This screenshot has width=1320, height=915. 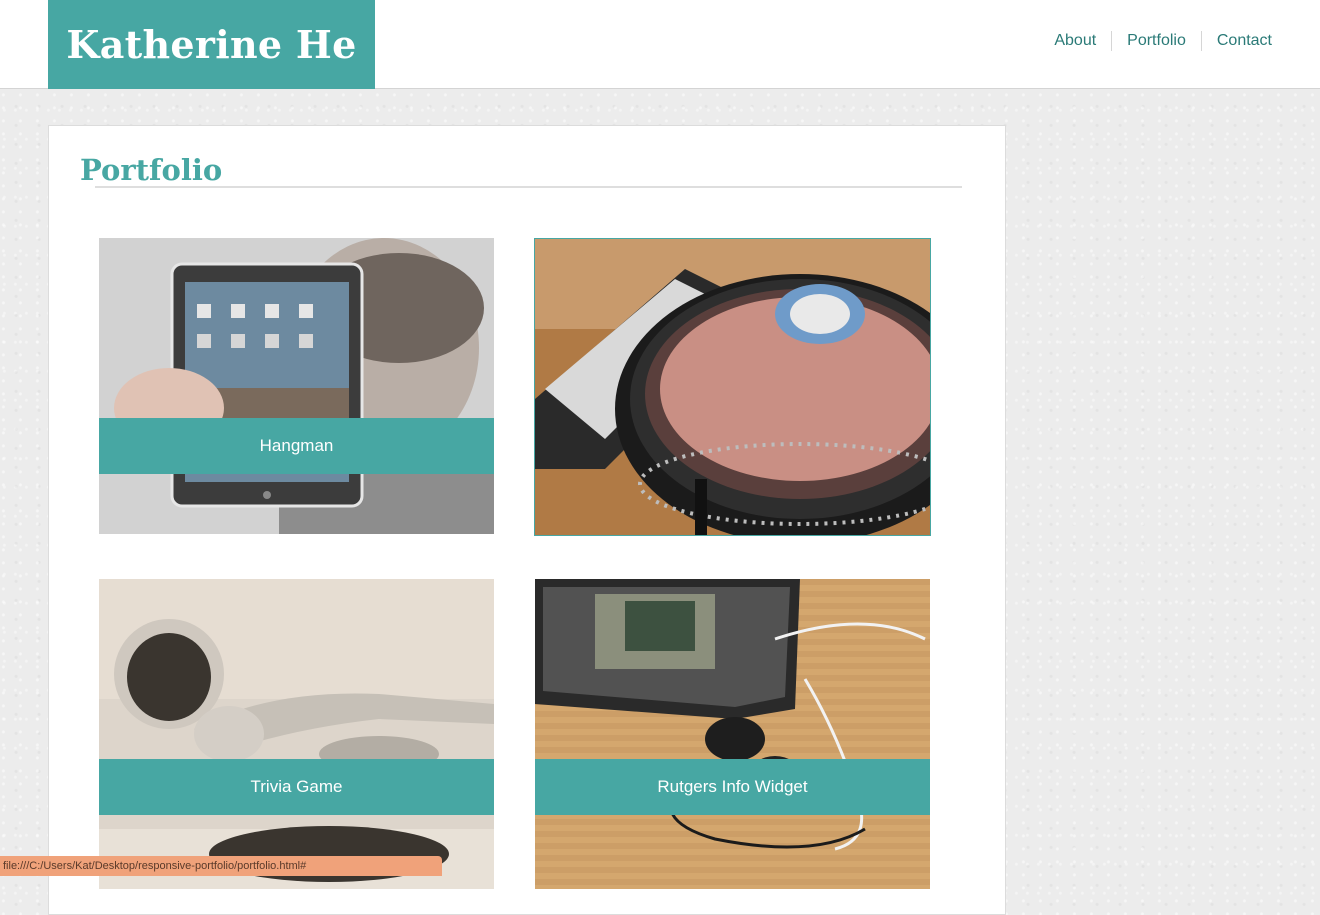 I want to click on dj-turntable-photo, so click(x=732, y=387).